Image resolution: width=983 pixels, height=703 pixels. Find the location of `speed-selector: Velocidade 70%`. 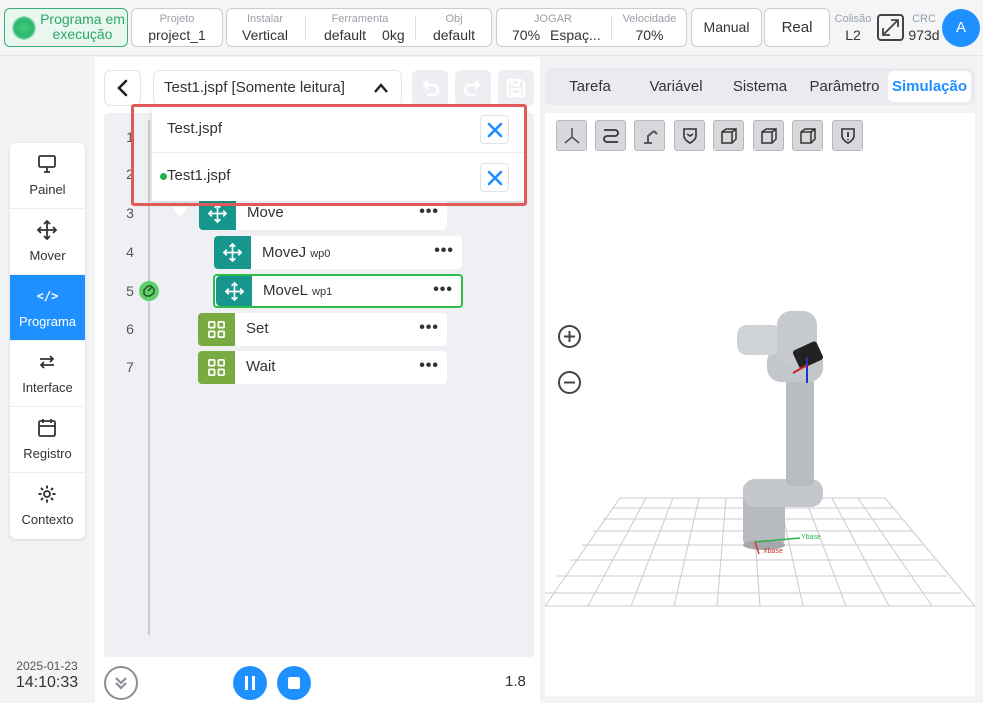

speed-selector: Velocidade 70% is located at coordinates (649, 27).